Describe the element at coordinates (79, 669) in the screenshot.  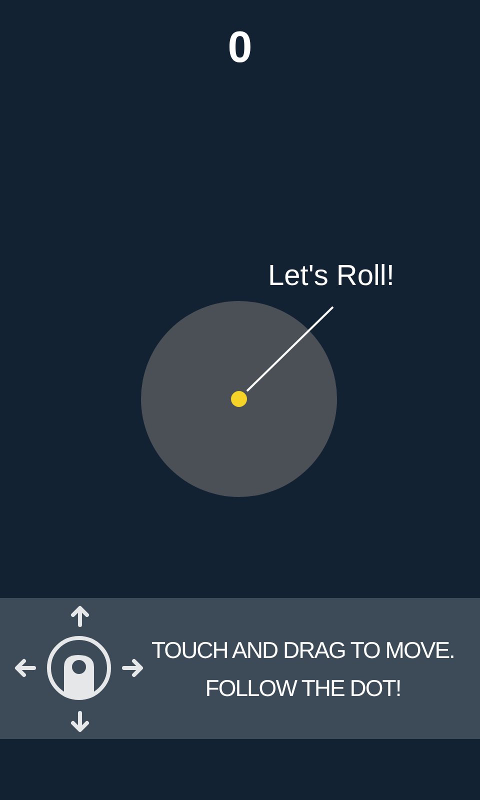
I see `touch-drag-icon` at that location.